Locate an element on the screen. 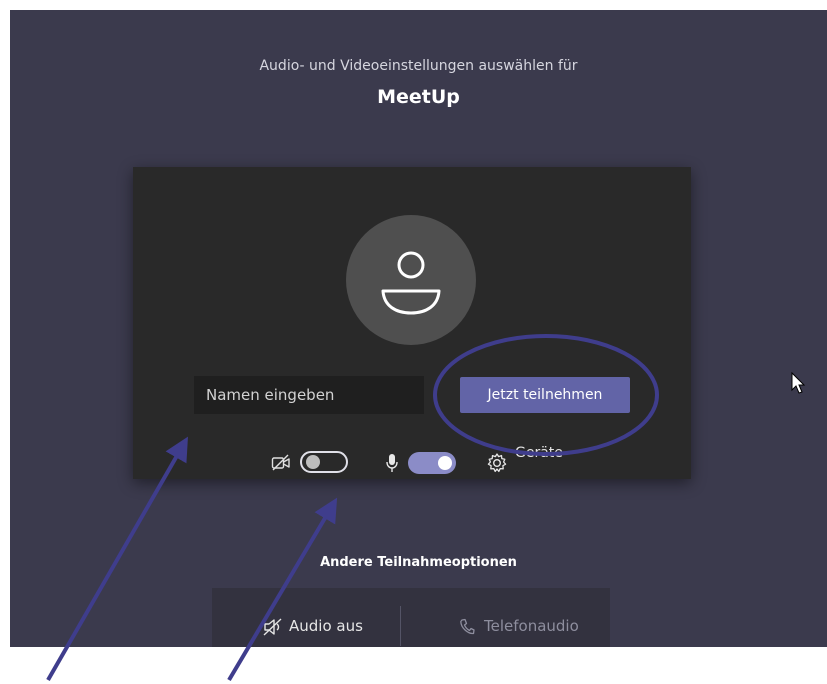 The height and width of the screenshot is (684, 827). microphone-icon is located at coordinates (392, 463).